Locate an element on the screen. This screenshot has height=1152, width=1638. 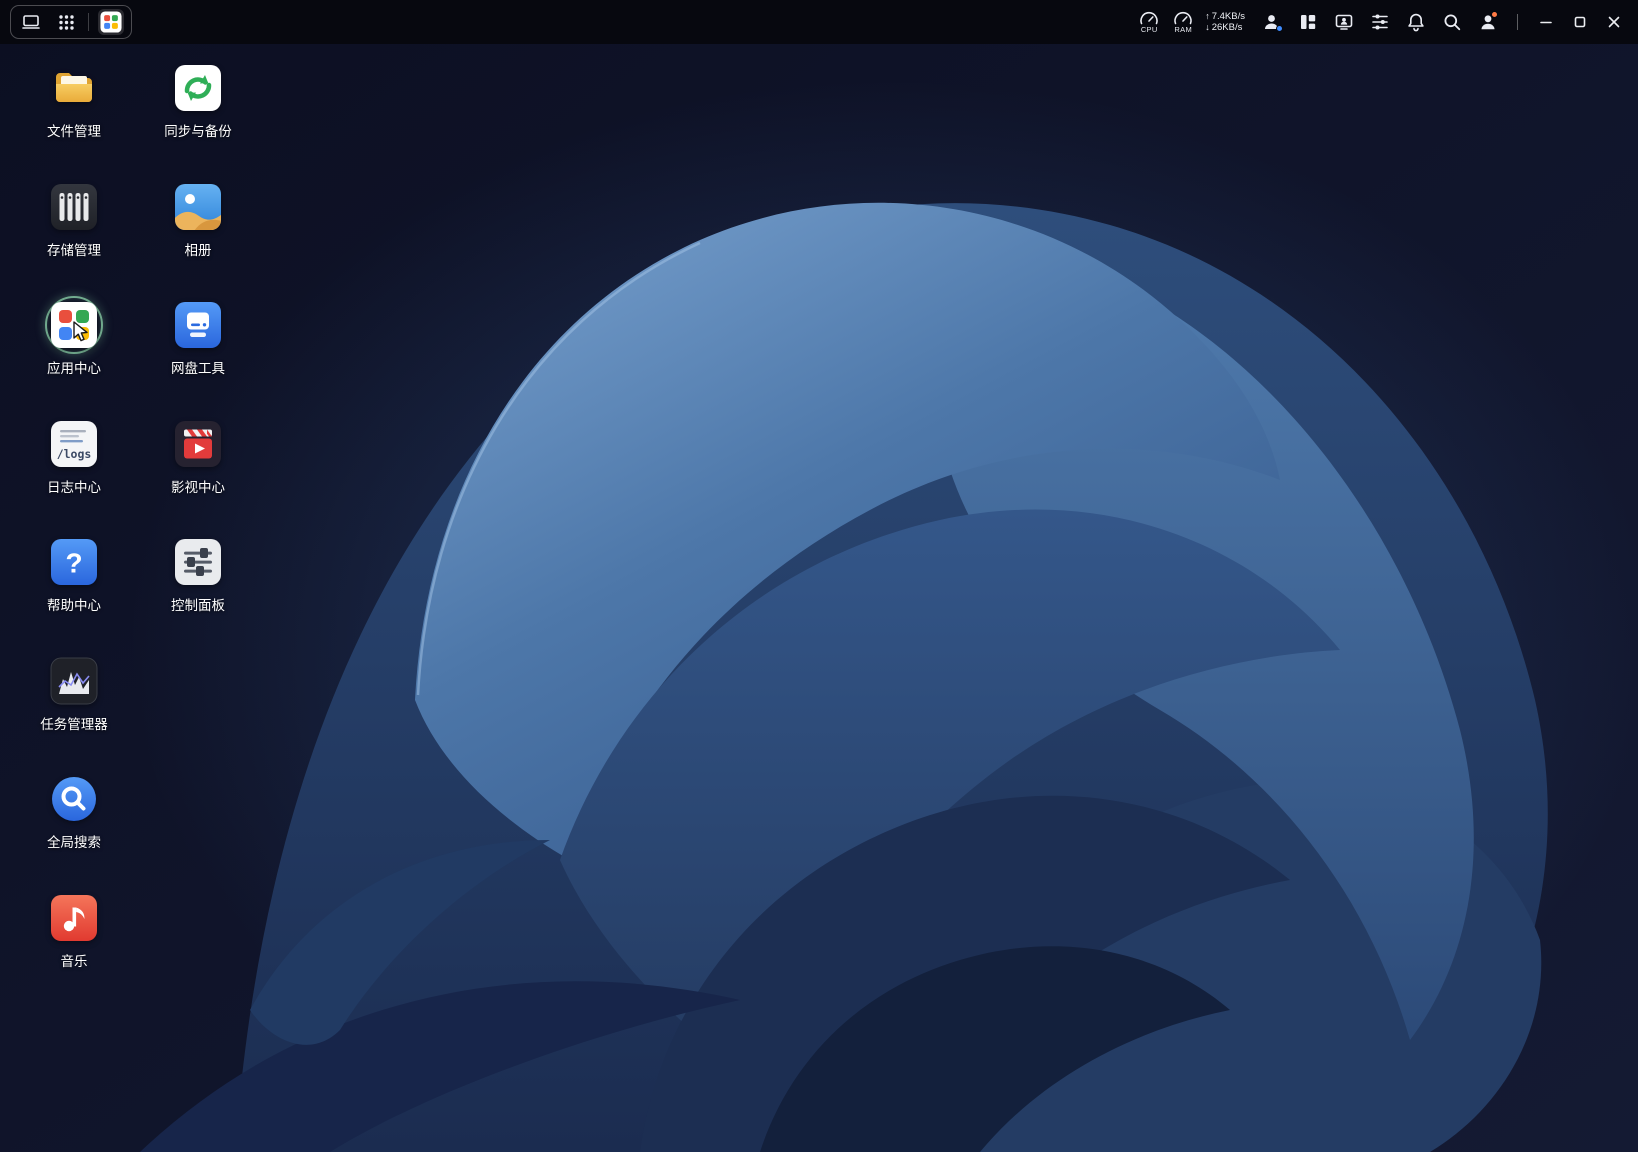
storage-rack-icon is located at coordinates (74, 206).